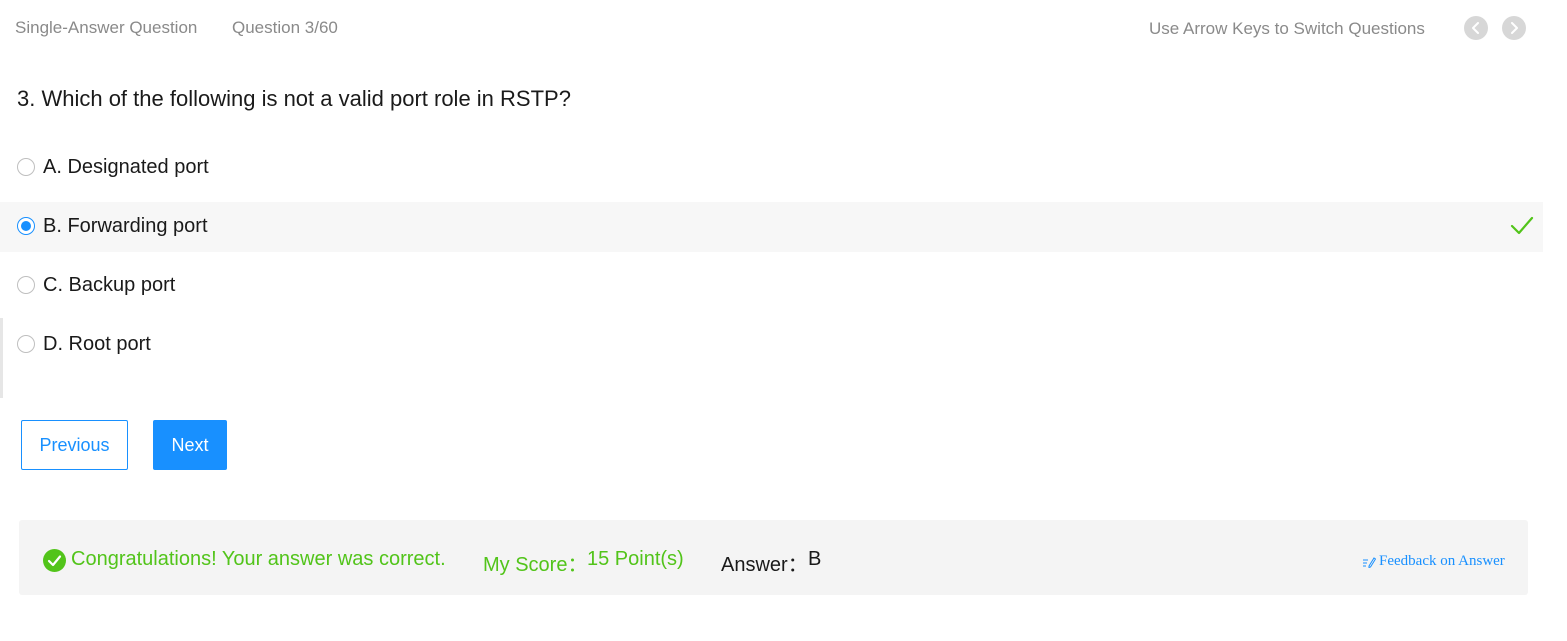  Describe the element at coordinates (771, 345) in the screenshot. I see `option-d: D. Root port` at that location.